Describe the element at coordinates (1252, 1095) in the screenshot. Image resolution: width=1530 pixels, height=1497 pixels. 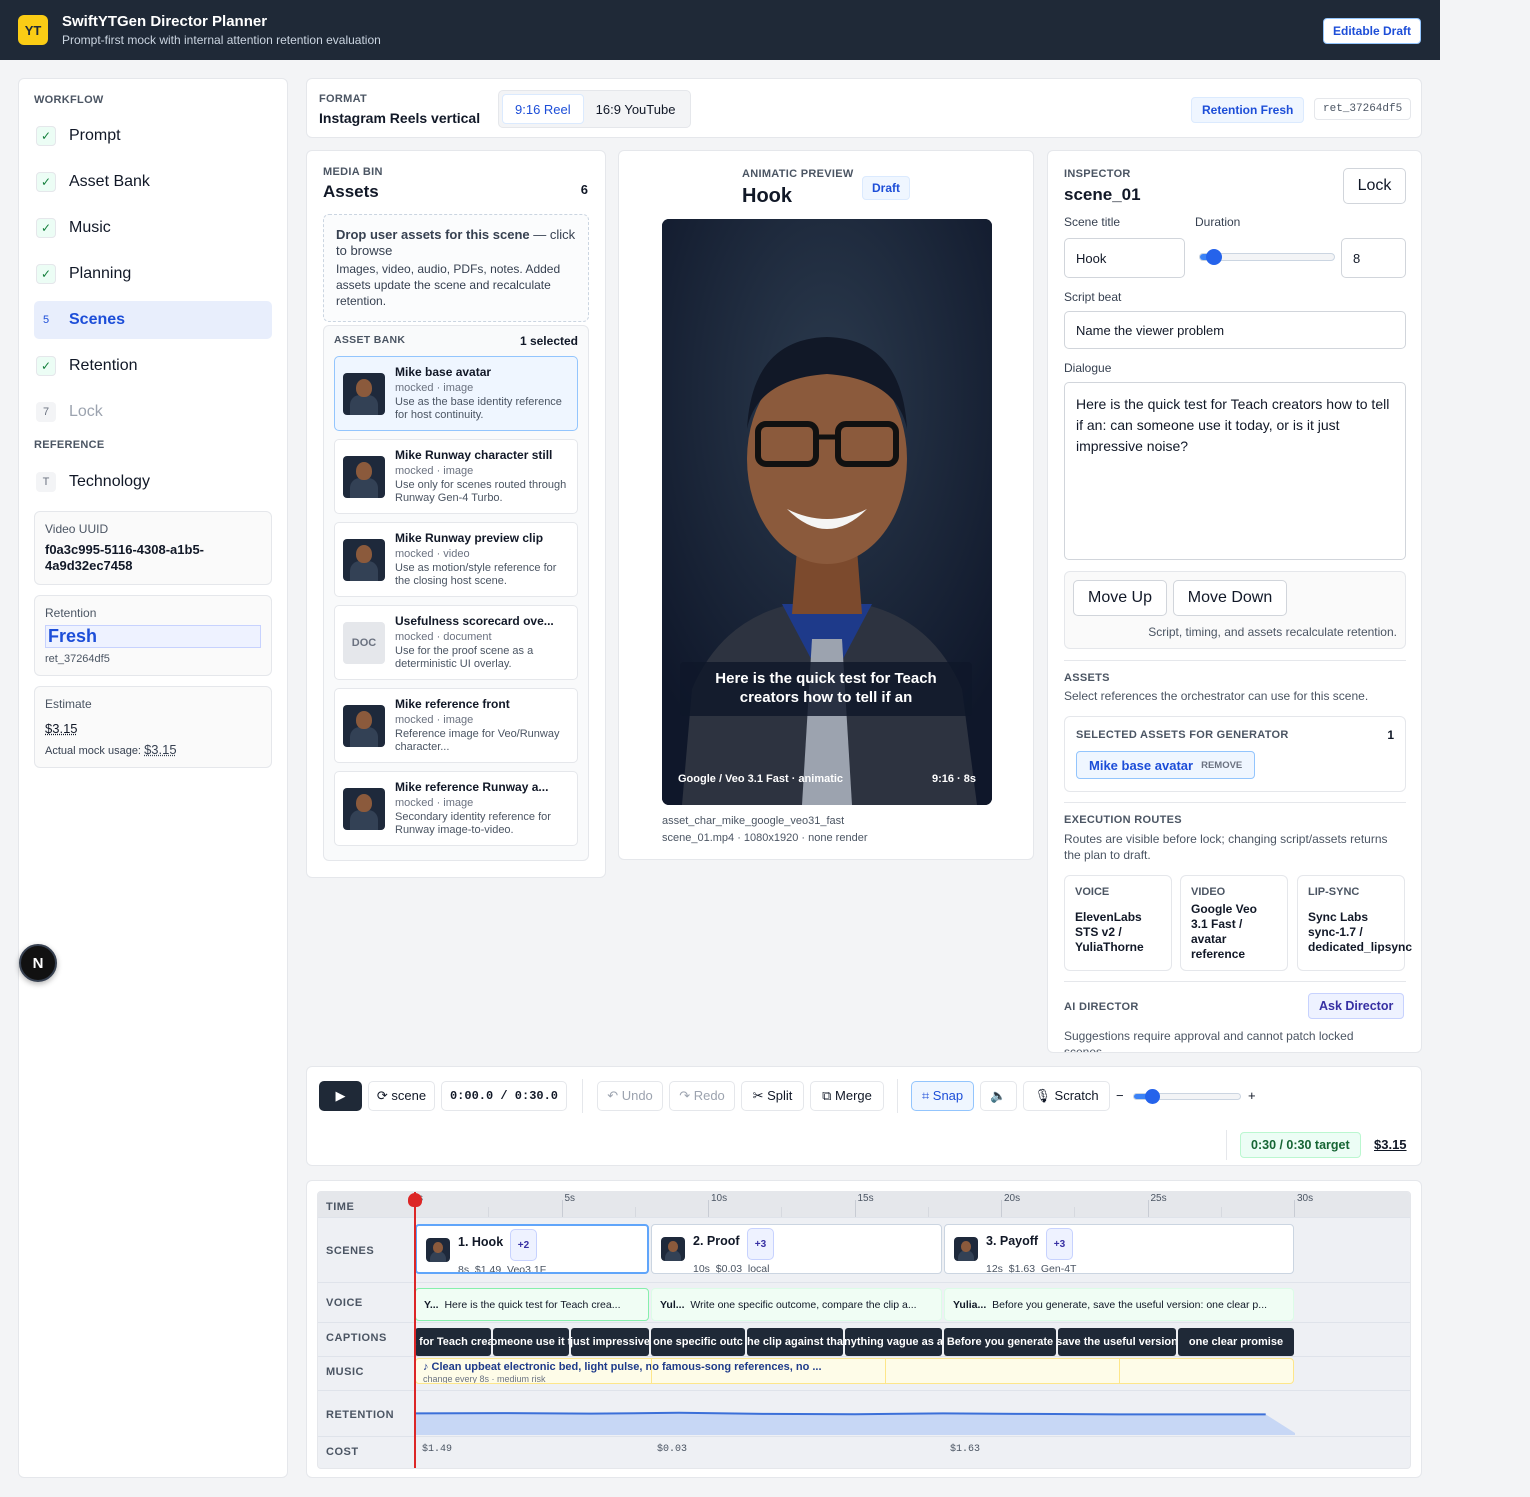
I see `zoom-in-icon: +` at that location.